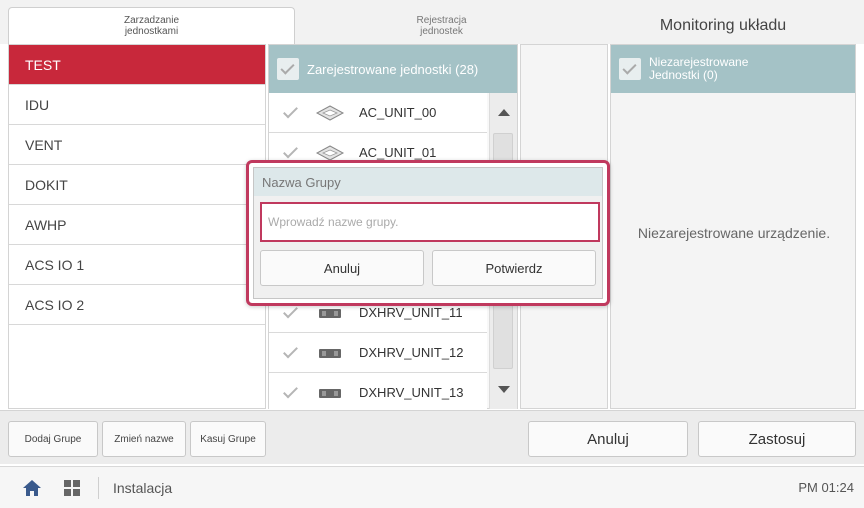 This screenshot has width=864, height=508. Describe the element at coordinates (32, 488) in the screenshot. I see `home-icon` at that location.